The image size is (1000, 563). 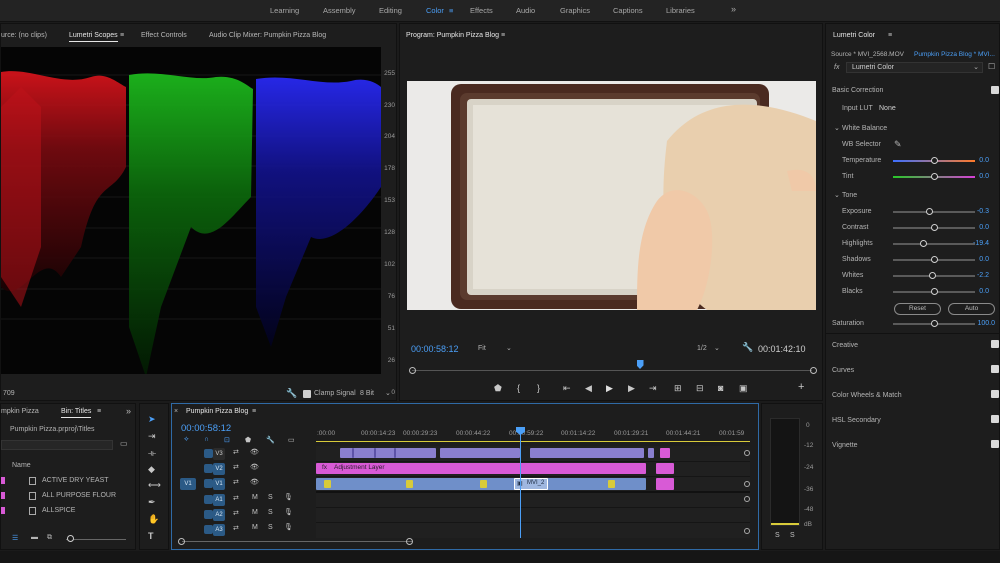 I want to click on workspace-color: Color, so click(x=435, y=10).